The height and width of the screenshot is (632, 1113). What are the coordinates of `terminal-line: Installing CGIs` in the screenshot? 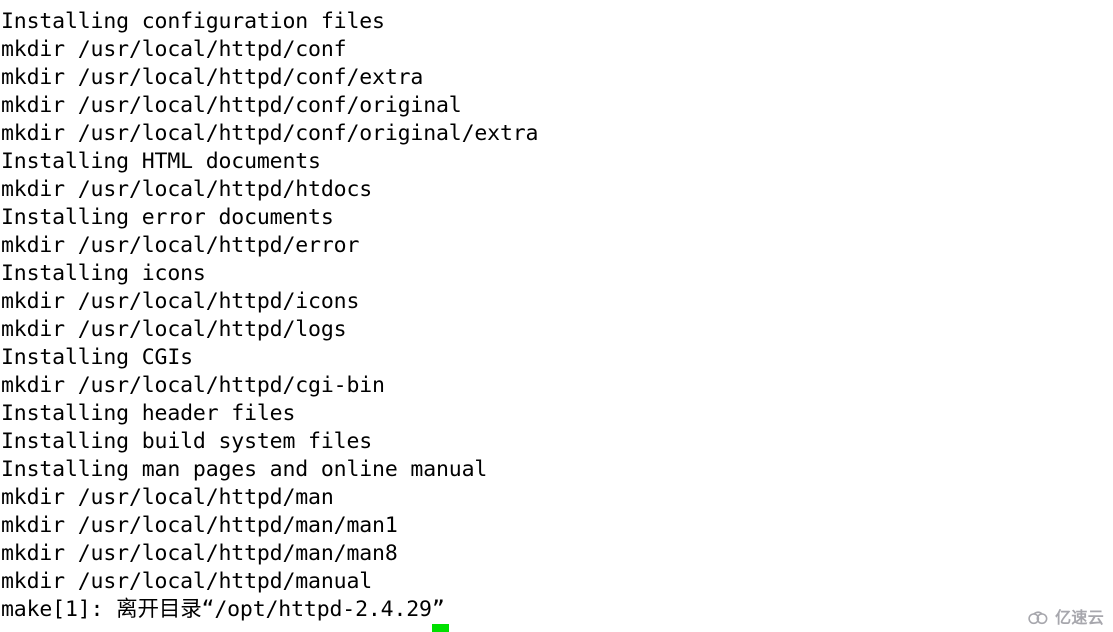 It's located at (97, 357).